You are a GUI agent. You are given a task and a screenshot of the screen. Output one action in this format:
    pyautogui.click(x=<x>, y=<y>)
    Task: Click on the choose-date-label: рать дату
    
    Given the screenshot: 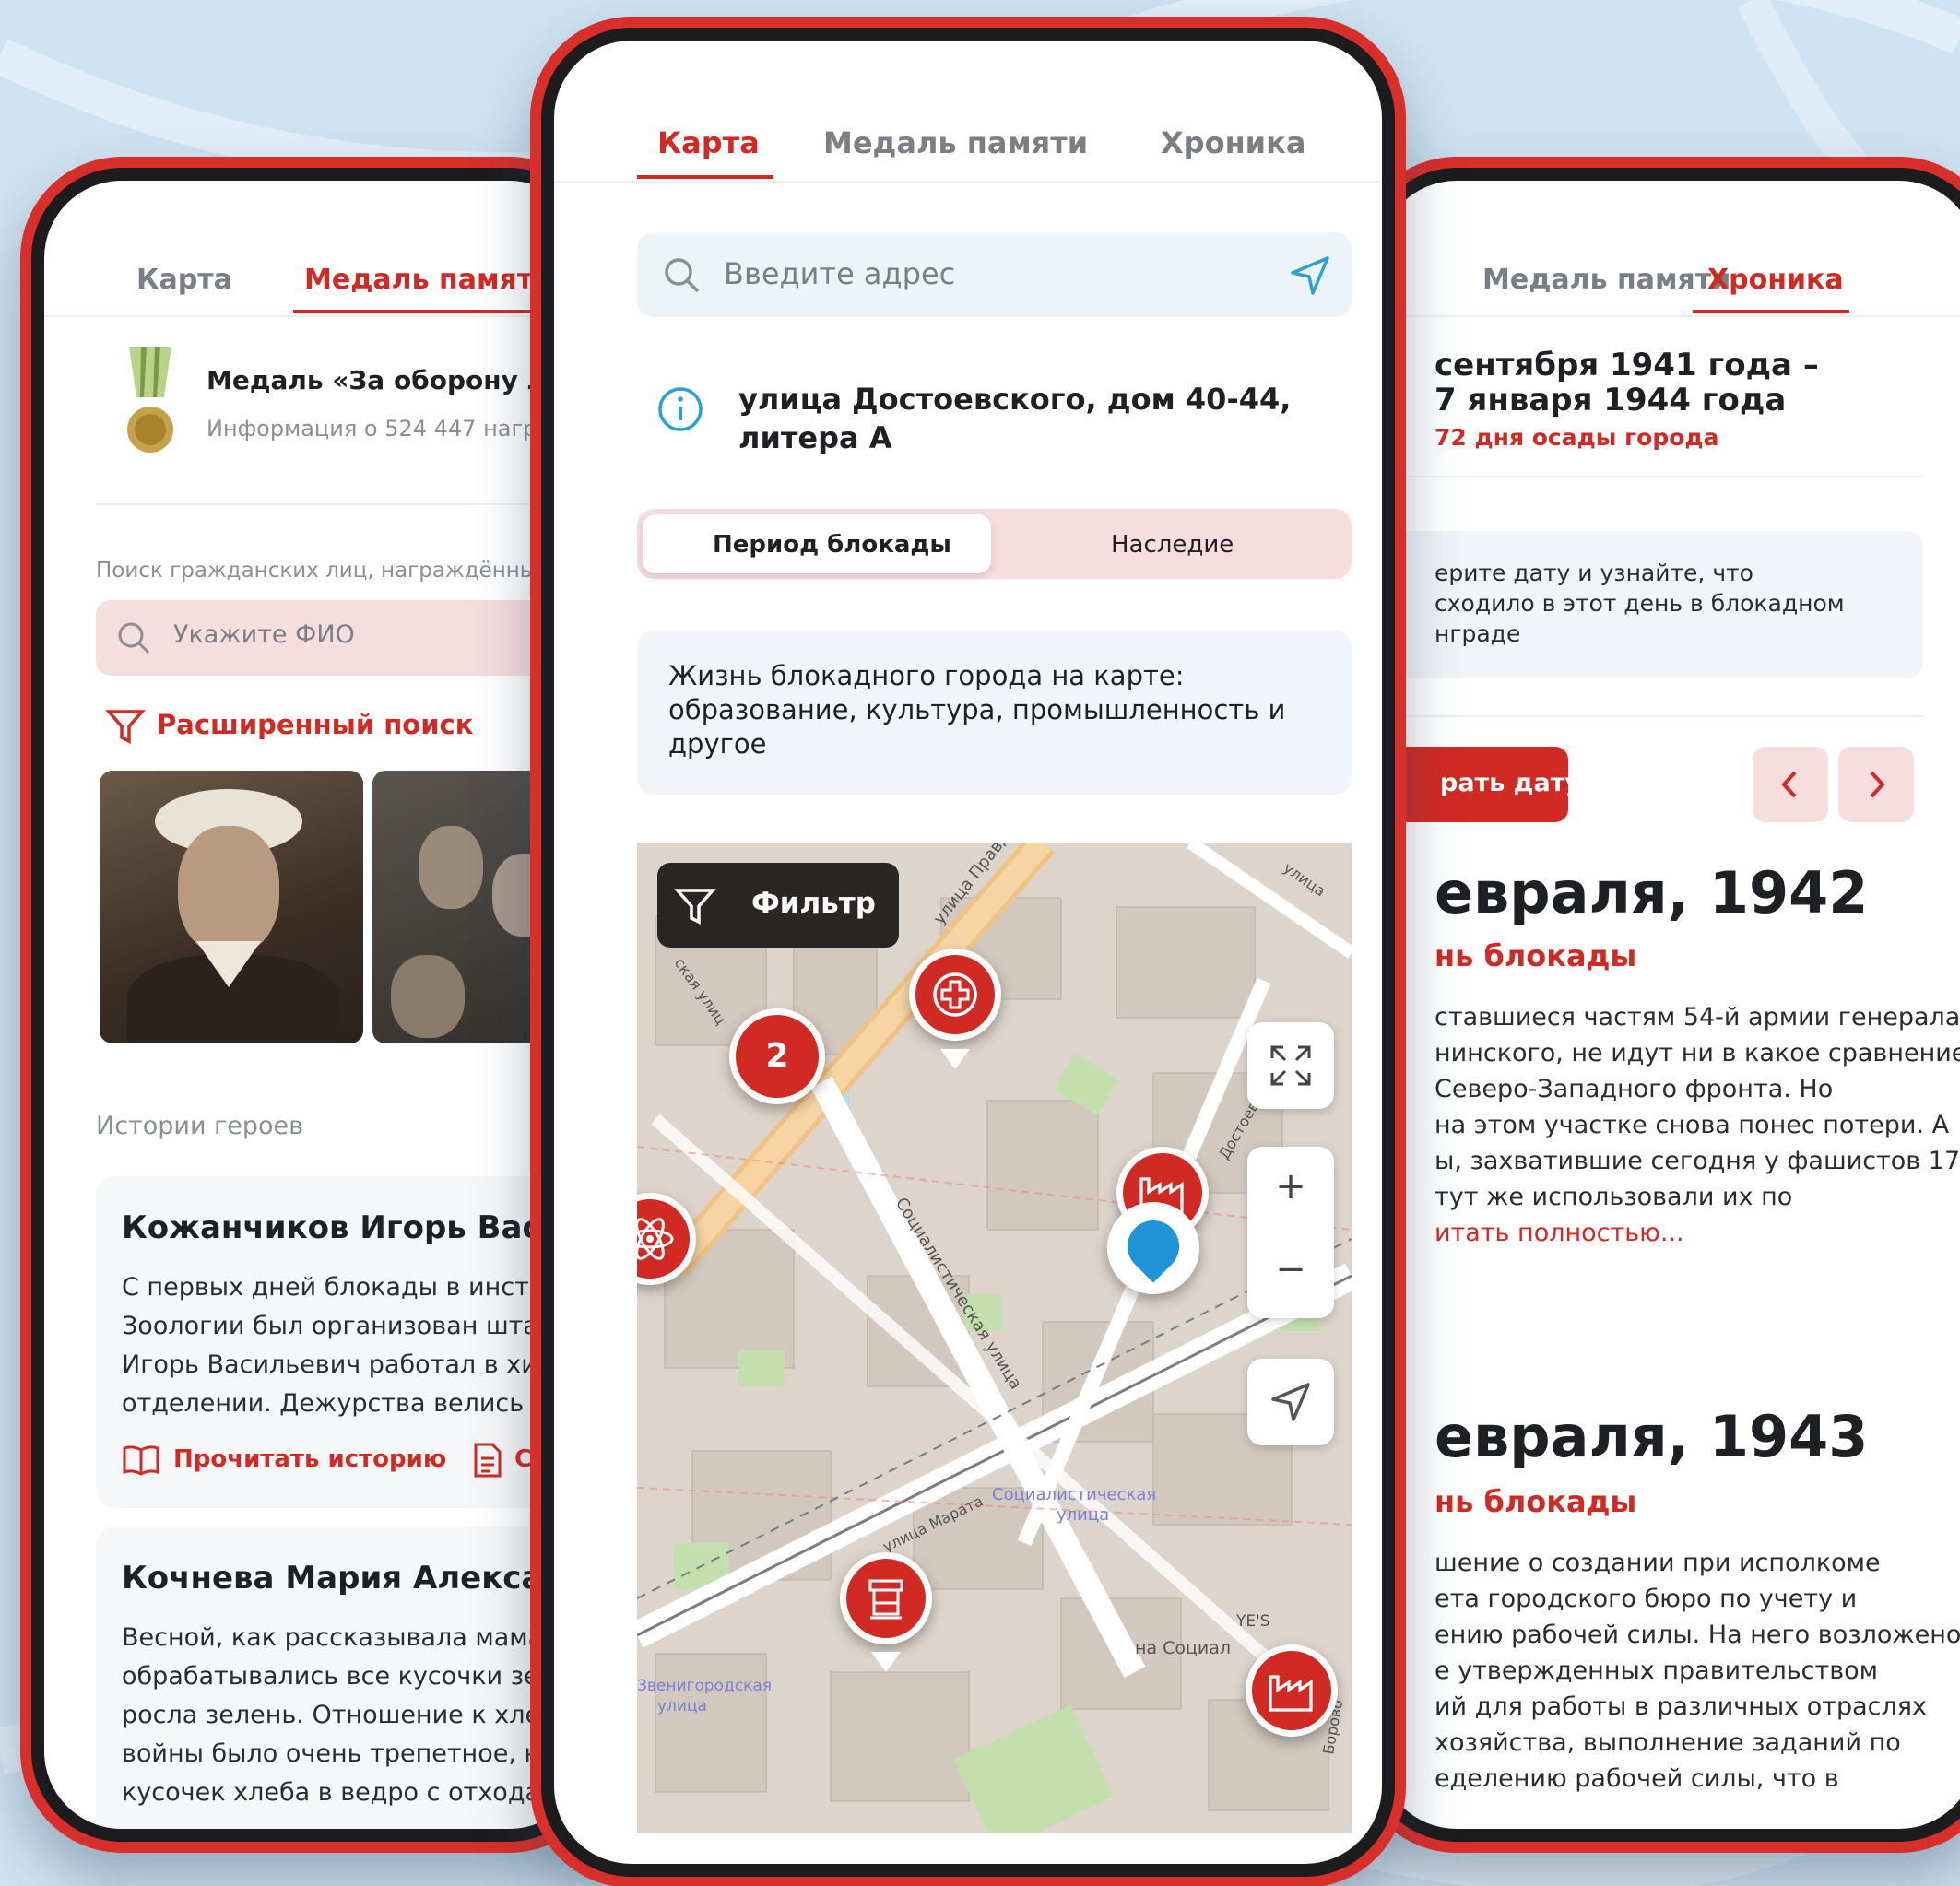 What is the action you would take?
    pyautogui.click(x=1510, y=783)
    